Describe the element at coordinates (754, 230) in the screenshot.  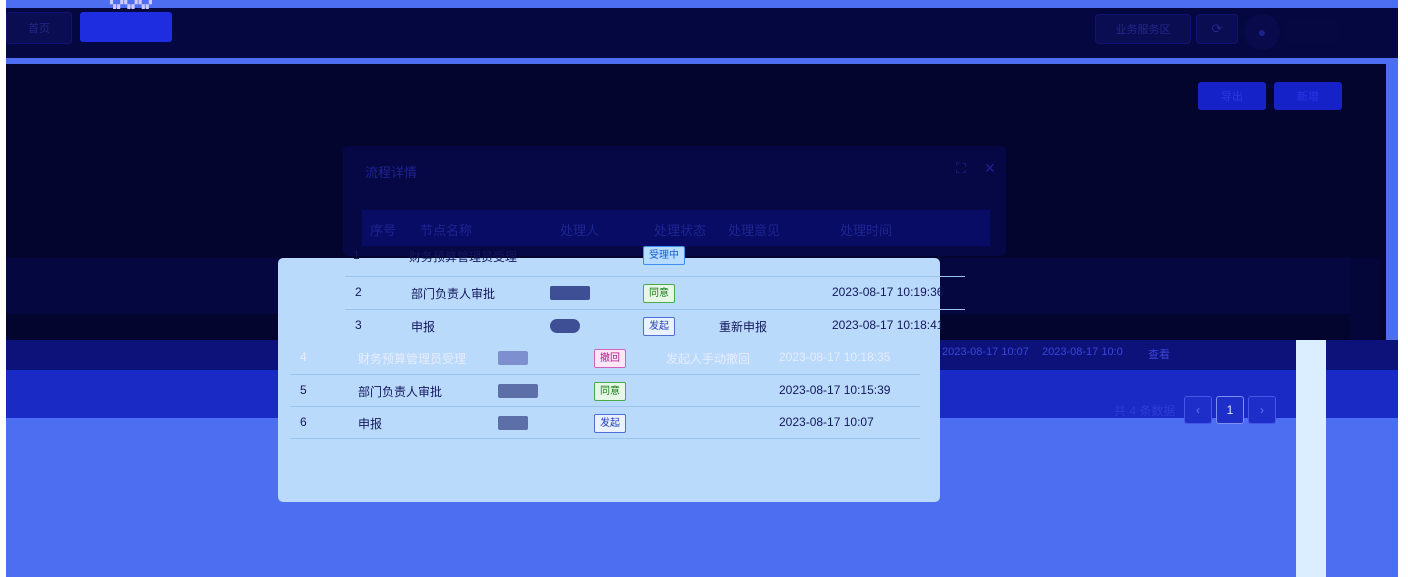
I see `header-opinion: 处理意见` at that location.